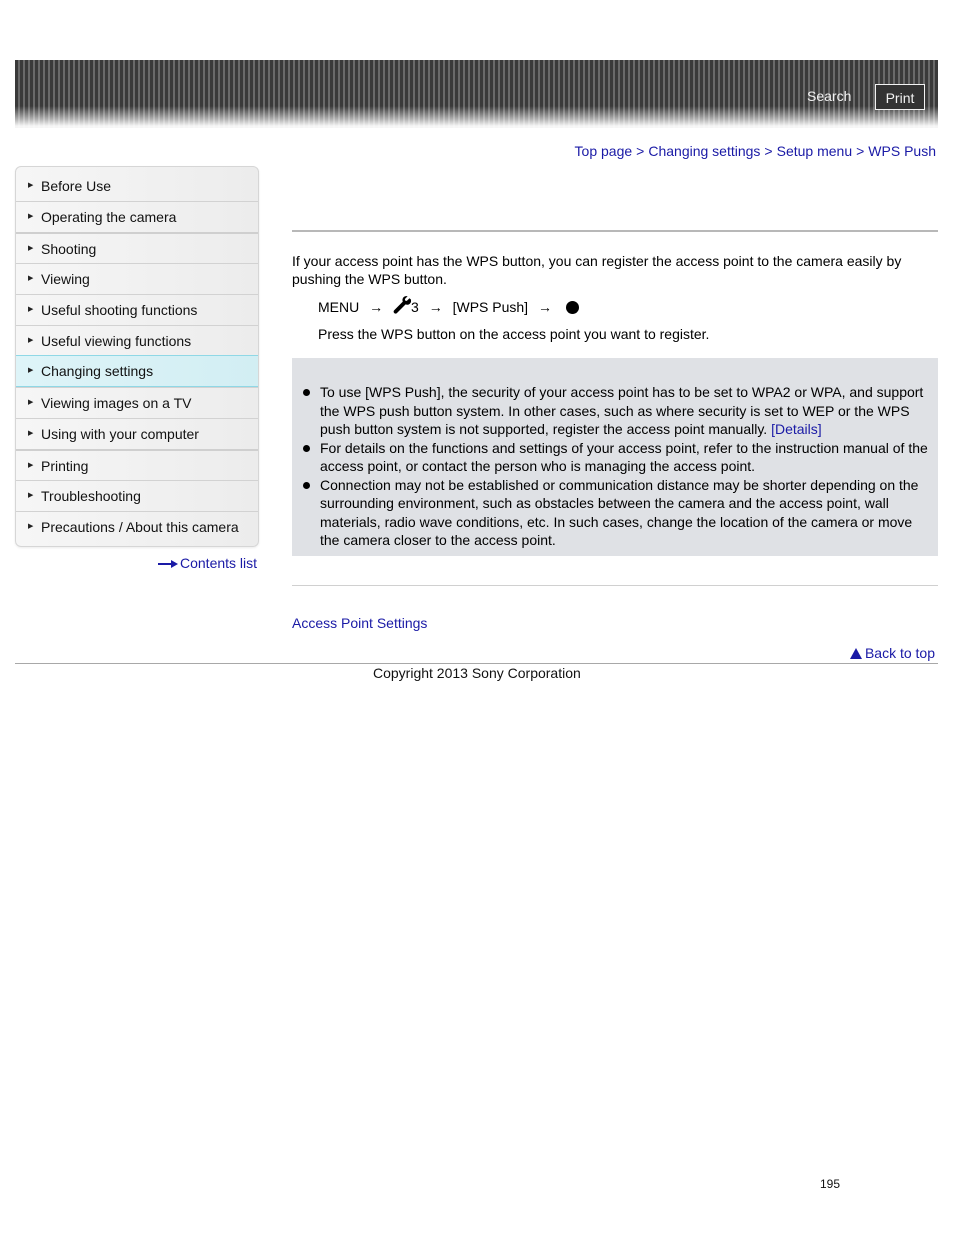 This screenshot has width=954, height=1235. What do you see at coordinates (119, 310) in the screenshot?
I see `sidebar-item-label: Useful shooting functions` at bounding box center [119, 310].